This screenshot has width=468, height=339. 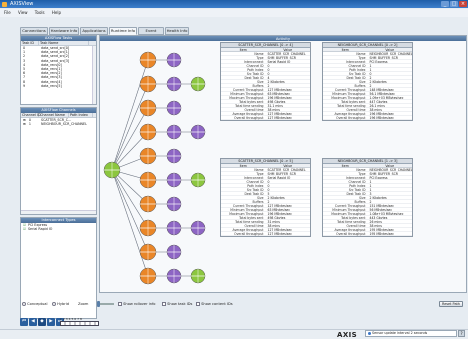 What do you see at coordinates (94, 75) in the screenshot?
I see `tasks-scrollbar` at bounding box center [94, 75].